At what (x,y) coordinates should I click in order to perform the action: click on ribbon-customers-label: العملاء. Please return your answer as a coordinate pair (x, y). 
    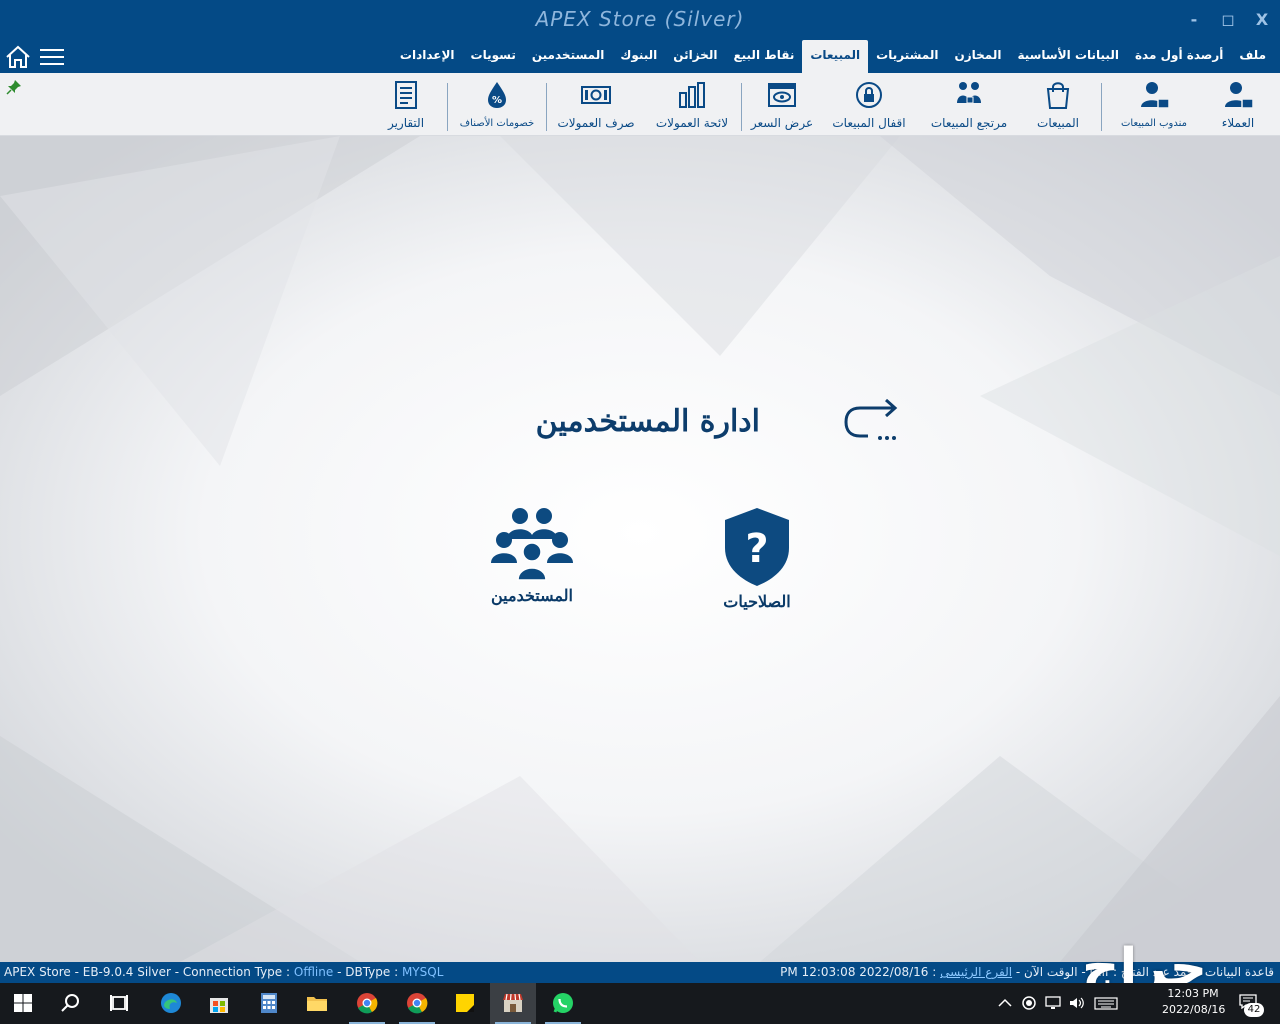
    Looking at the image, I should click on (1238, 123).